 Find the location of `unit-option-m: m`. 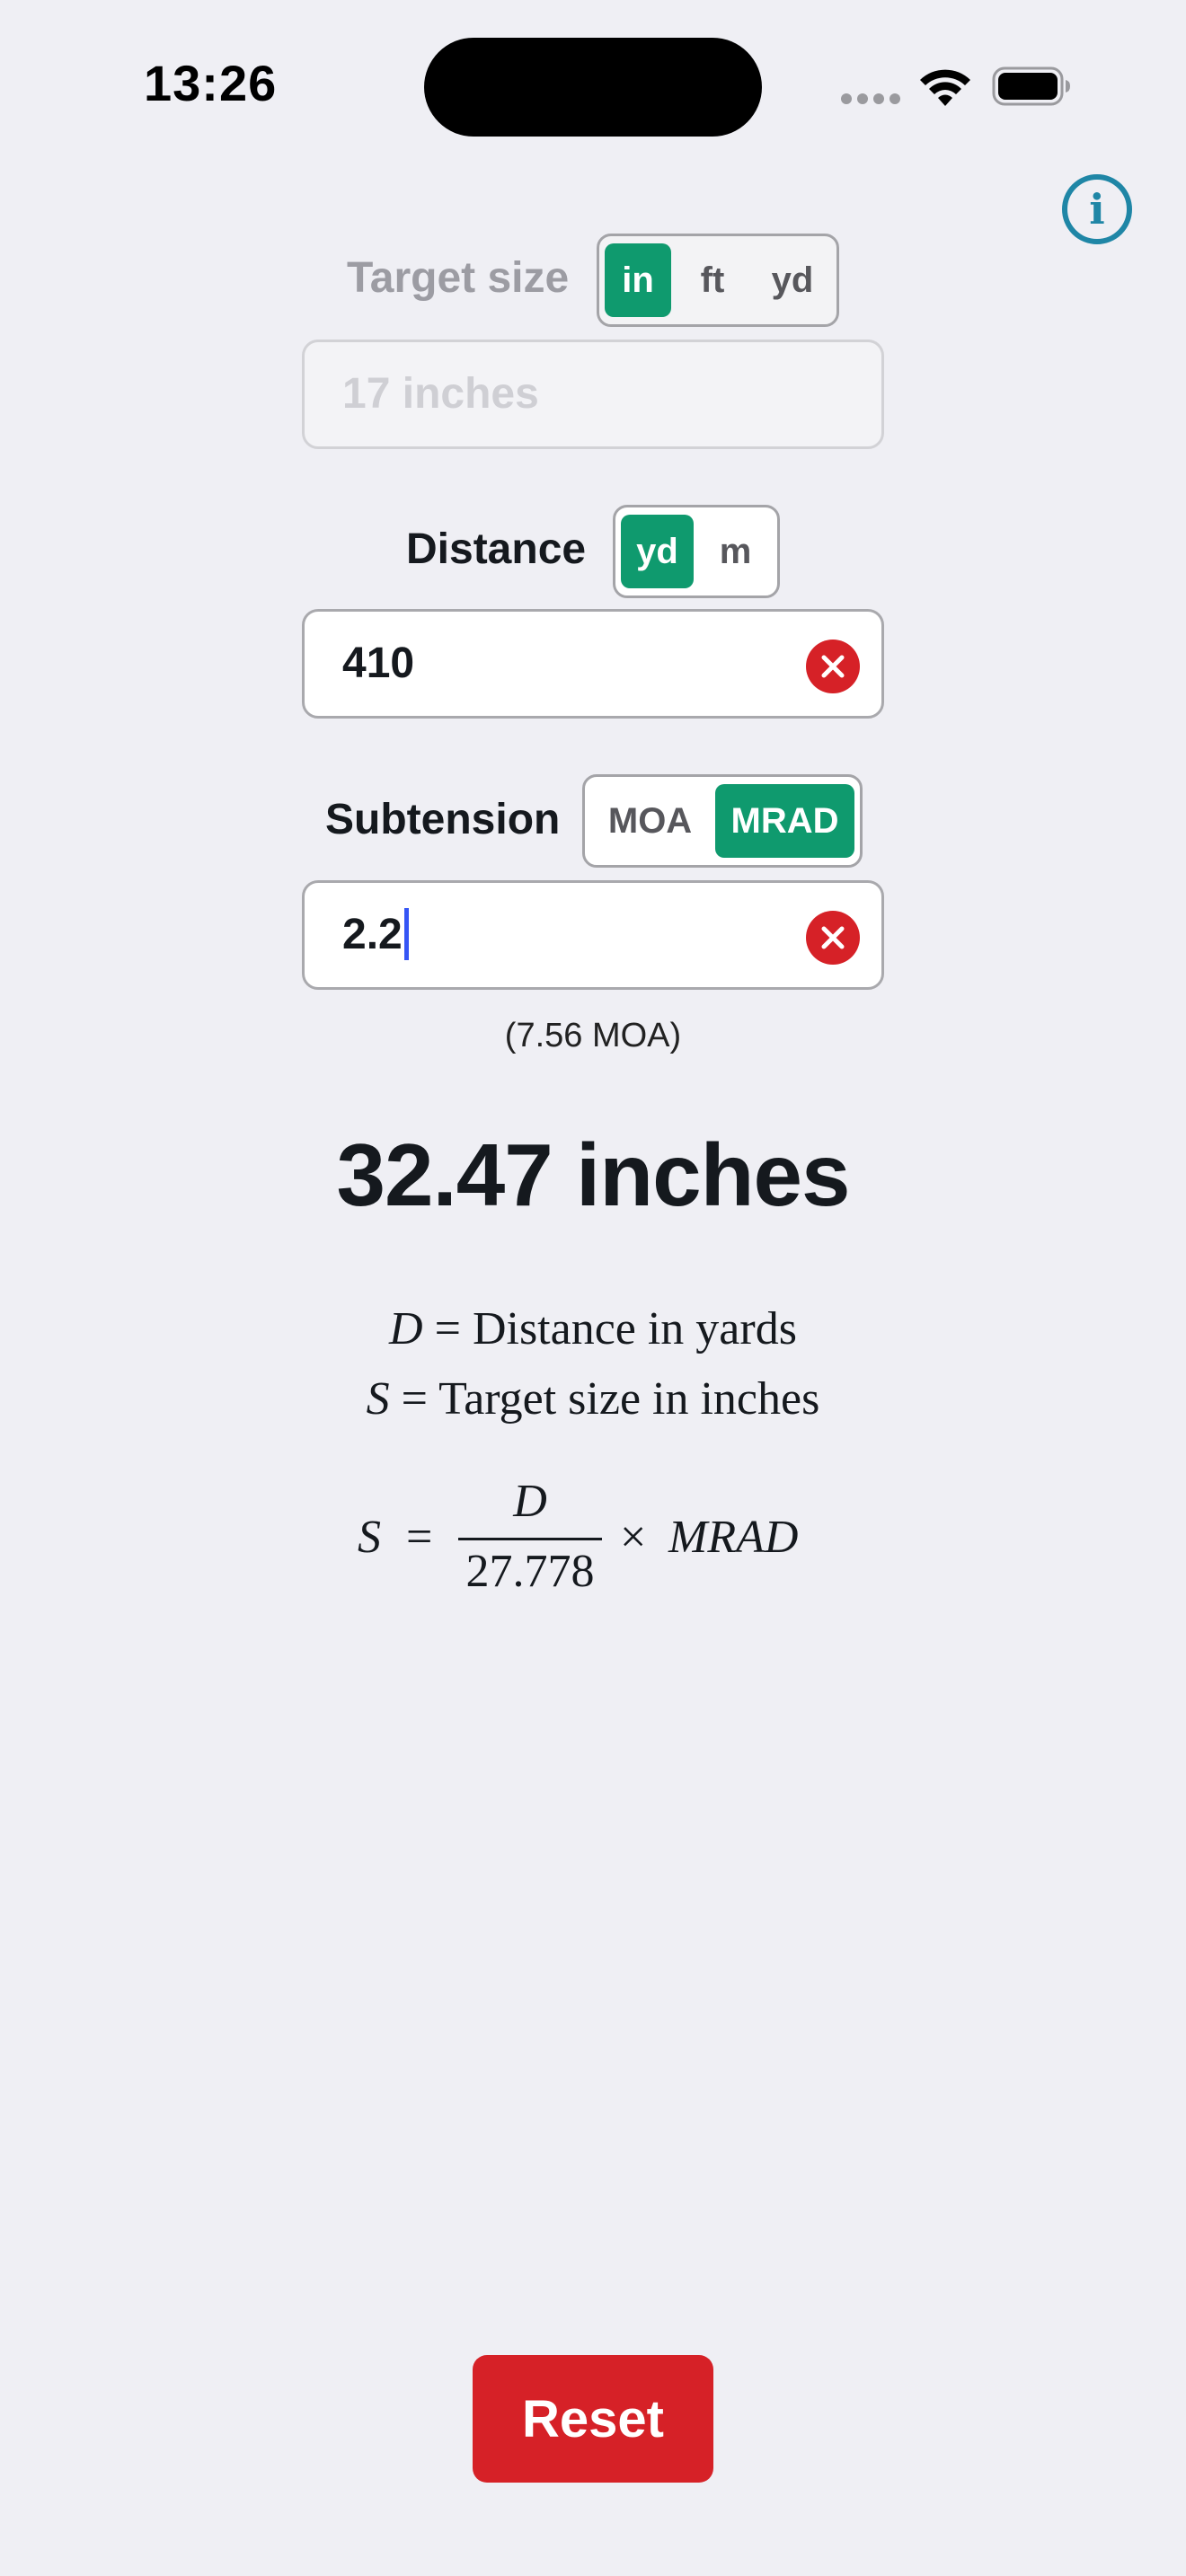

unit-option-m: m is located at coordinates (735, 551).